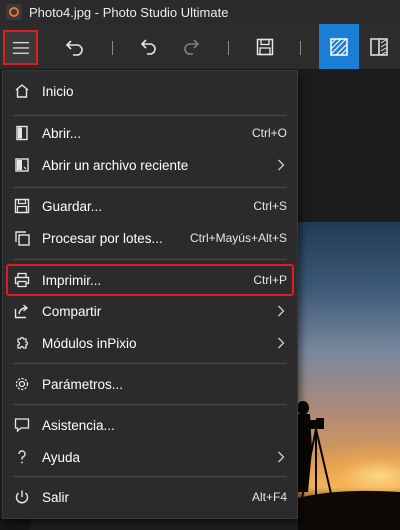 This screenshot has height=530, width=400. I want to click on menu-item-label: Módulos inPixio, so click(89, 343).